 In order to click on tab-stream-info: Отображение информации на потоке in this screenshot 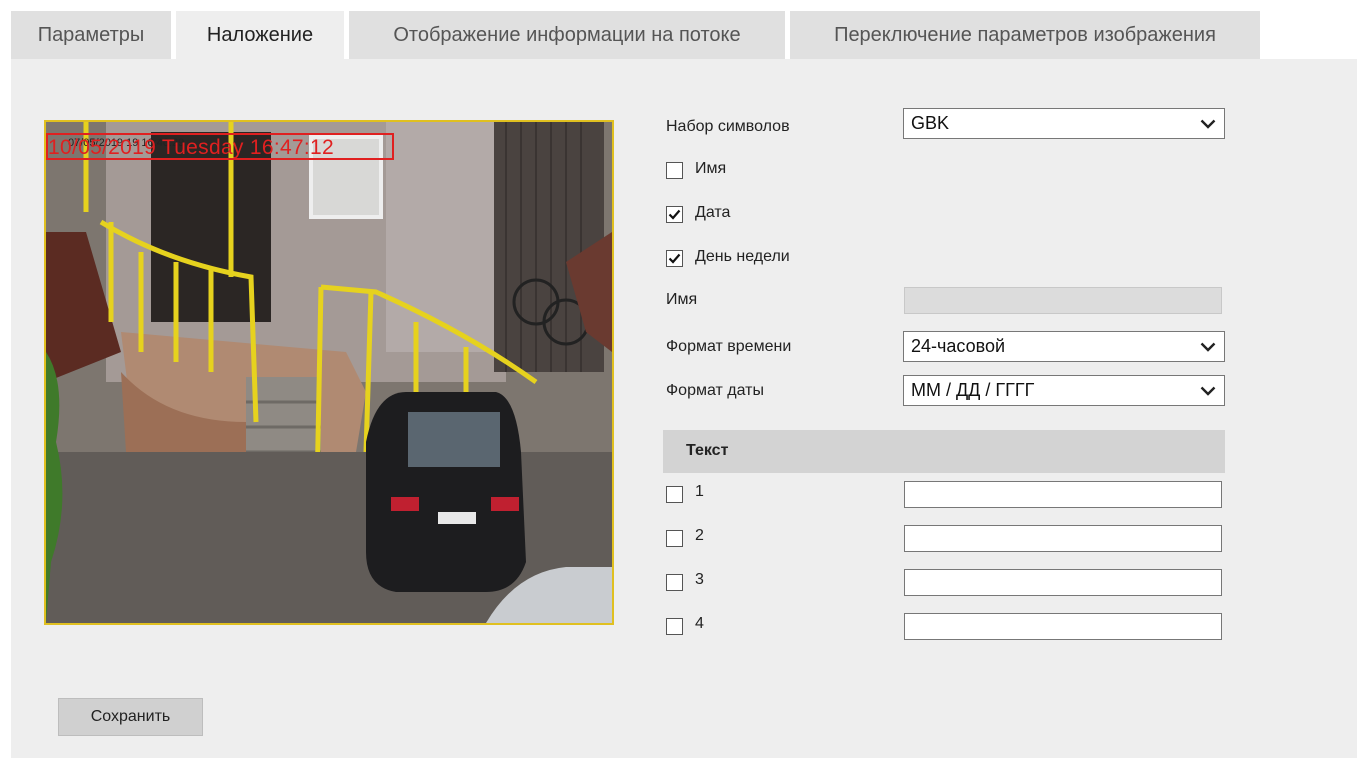, I will do `click(567, 35)`.